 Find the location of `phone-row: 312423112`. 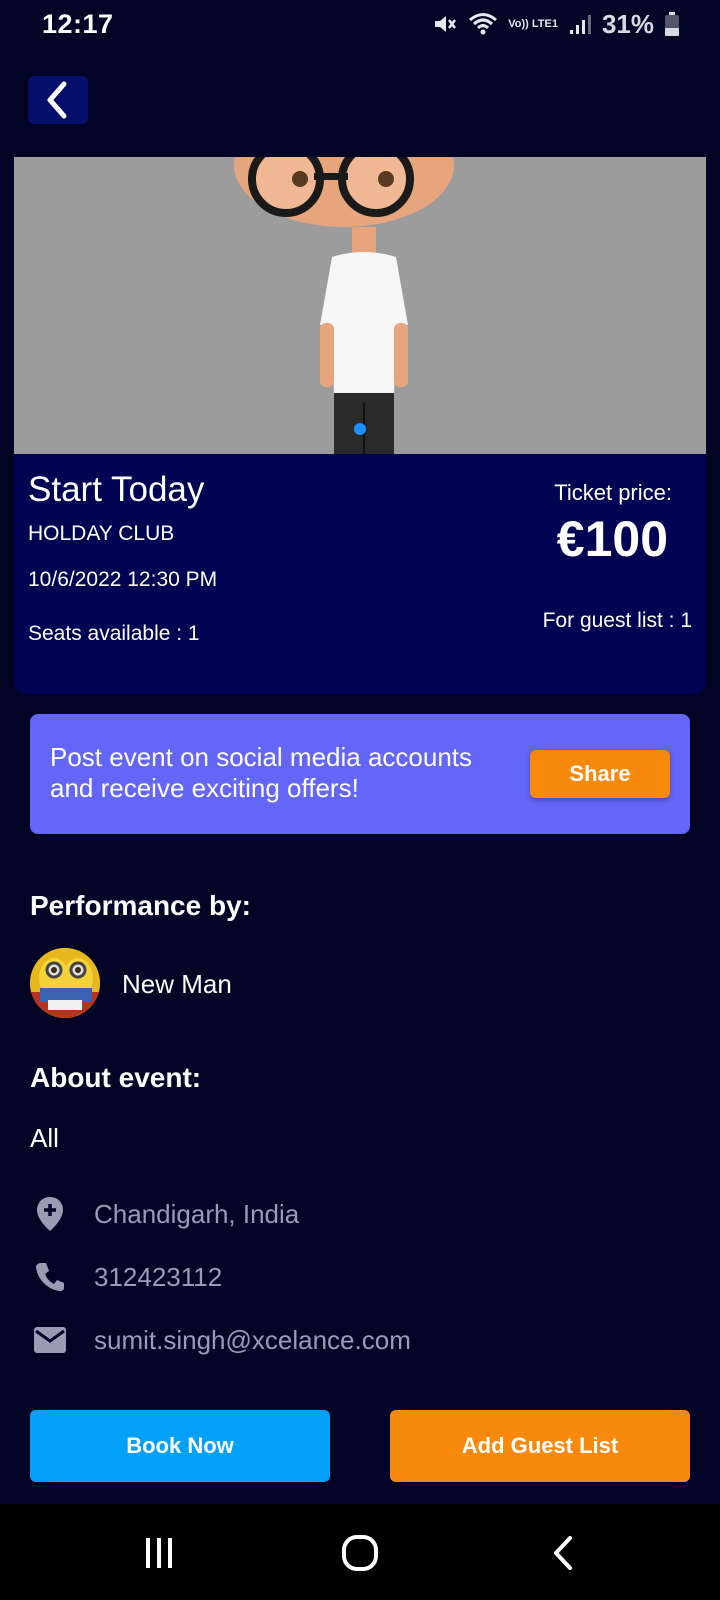

phone-row: 312423112 is located at coordinates (126, 1277).